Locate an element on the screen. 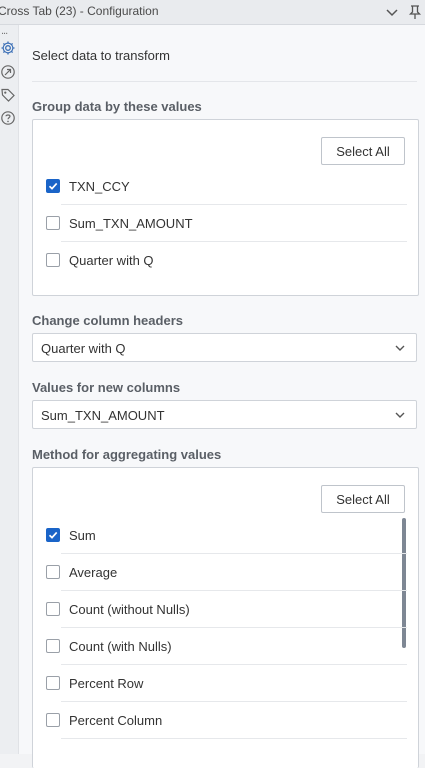  method-item-label: Average is located at coordinates (93, 572).